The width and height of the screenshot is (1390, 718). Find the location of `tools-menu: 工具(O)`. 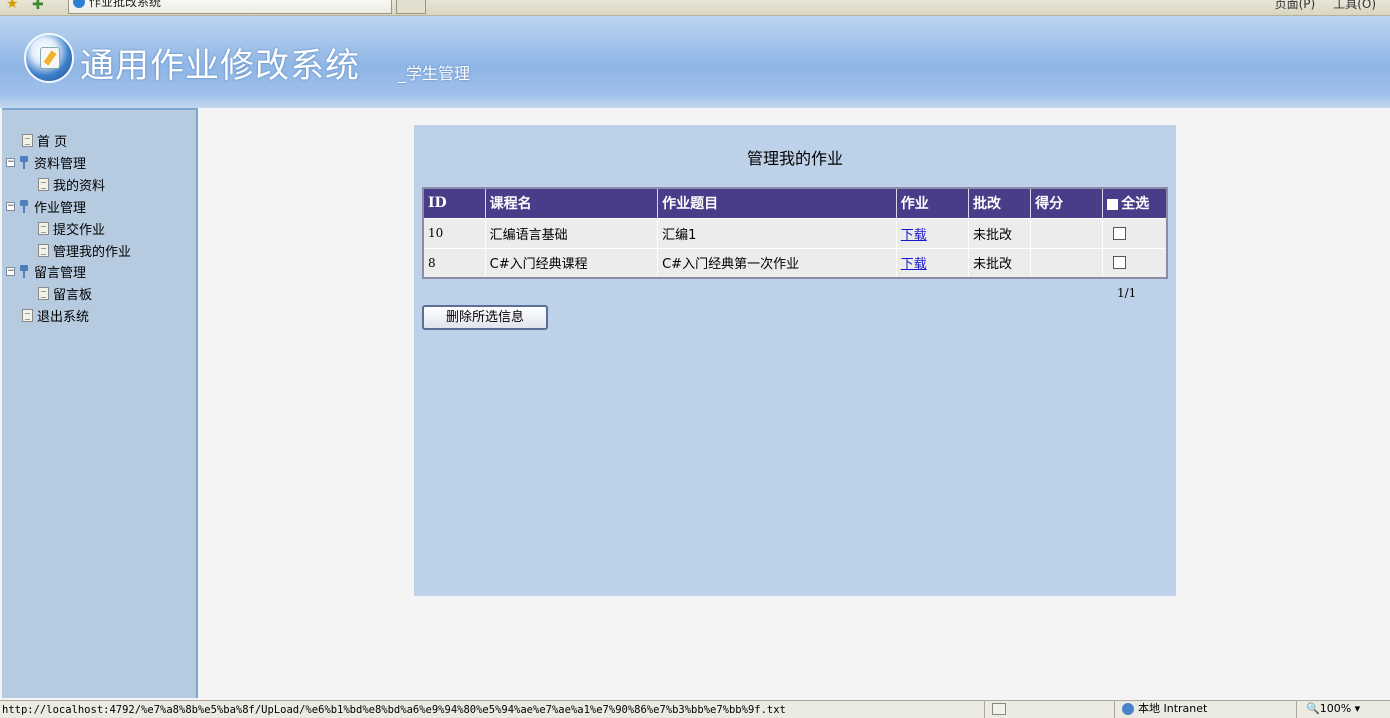

tools-menu: 工具(O) is located at coordinates (1354, 6).